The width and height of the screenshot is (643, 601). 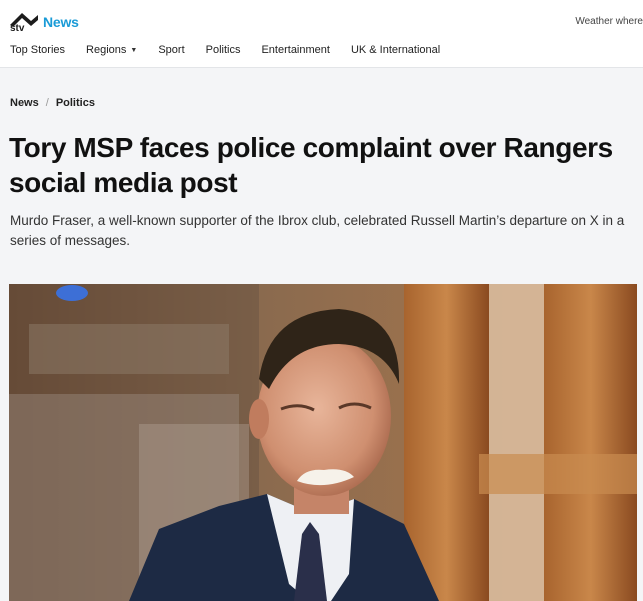 I want to click on nav-label: Regions, so click(x=106, y=50).